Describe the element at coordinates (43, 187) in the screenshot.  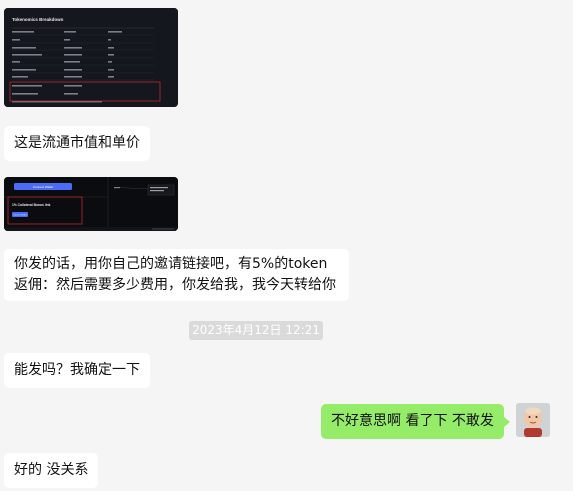
I see `connect-wallet-button: Connect Wallet` at that location.